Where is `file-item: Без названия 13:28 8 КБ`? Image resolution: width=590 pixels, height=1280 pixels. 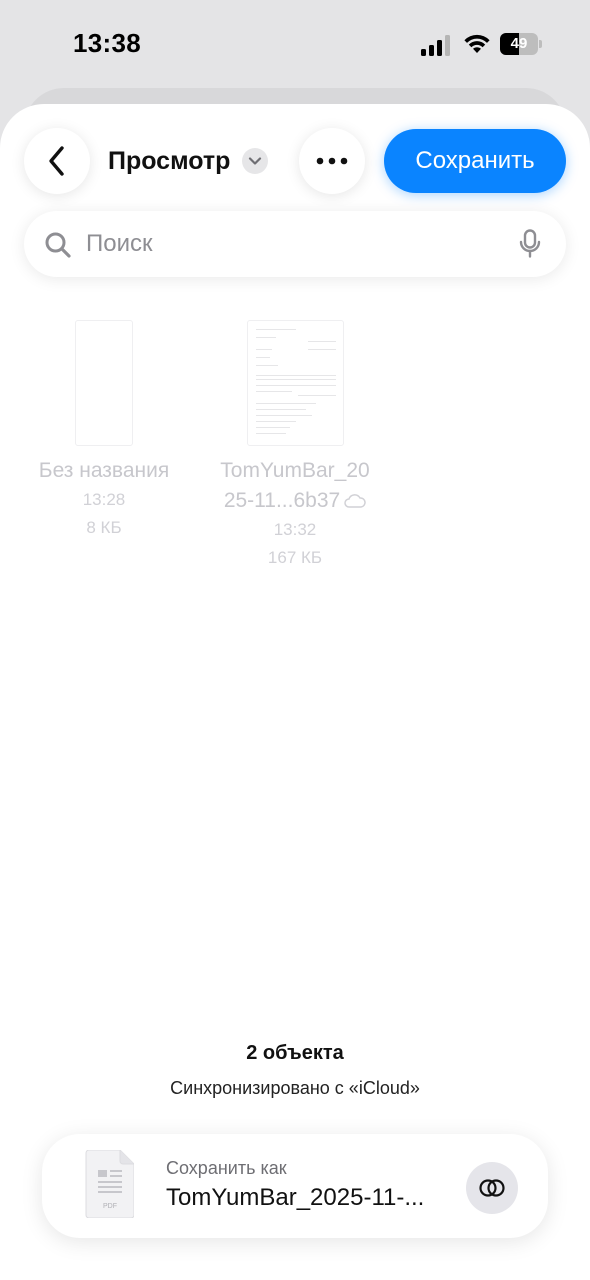
file-item: Без названия 13:28 8 КБ is located at coordinates (104, 431).